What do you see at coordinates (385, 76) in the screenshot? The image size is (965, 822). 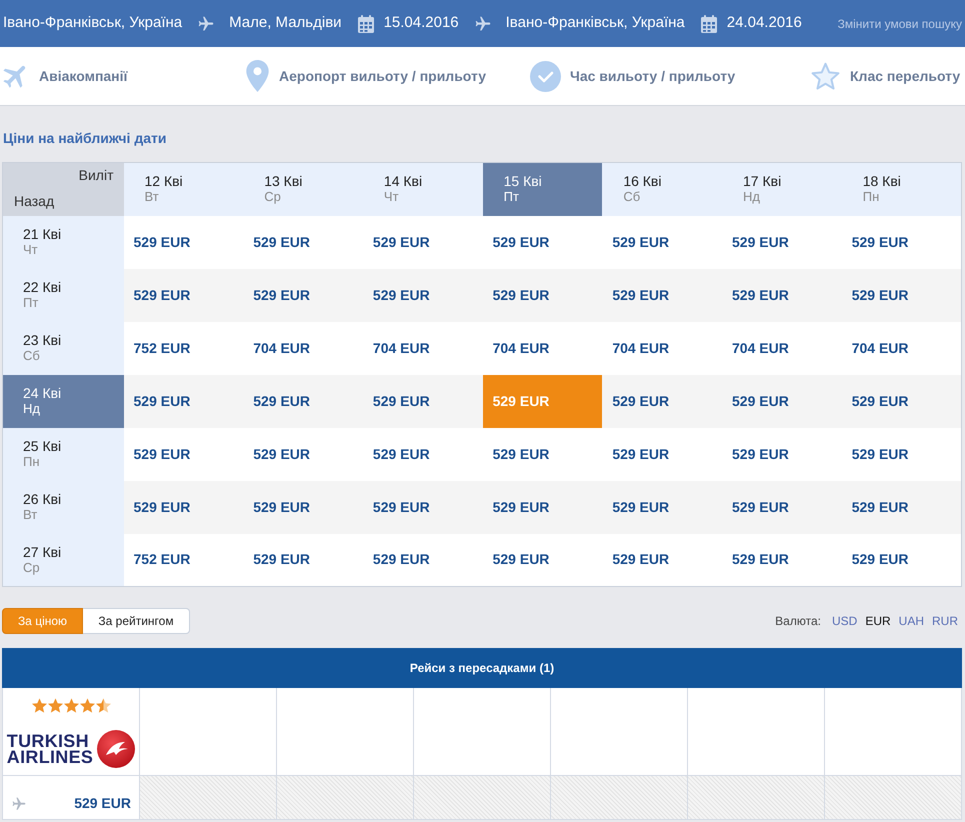 I see `filter-tab: Аеропорт вильоту / прильоту` at bounding box center [385, 76].